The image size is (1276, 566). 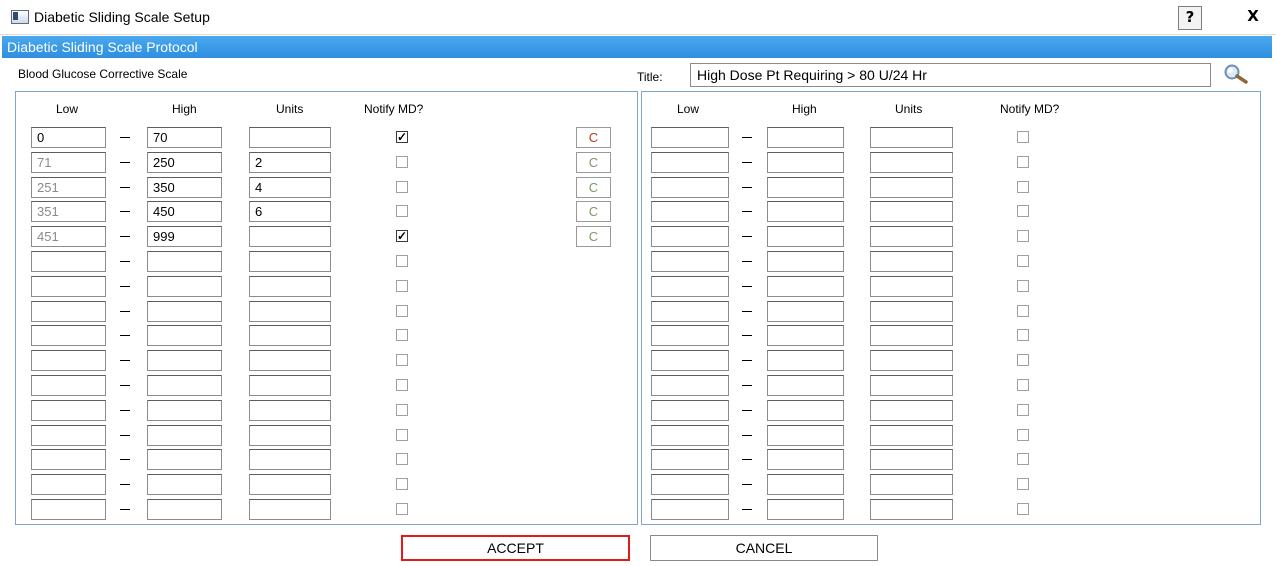 What do you see at coordinates (68, 137) in the screenshot?
I see `left-low-field: 0` at bounding box center [68, 137].